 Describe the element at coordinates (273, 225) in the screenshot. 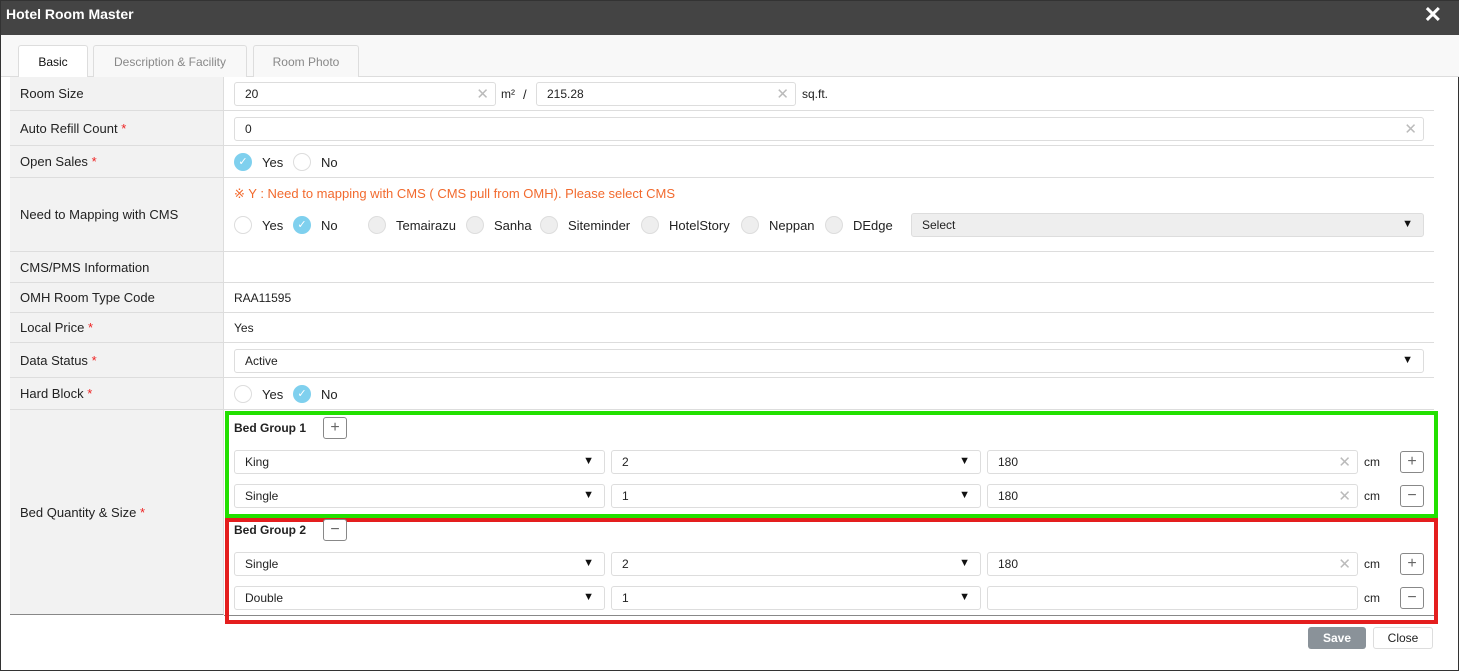

I see `radio-label: Yes` at that location.